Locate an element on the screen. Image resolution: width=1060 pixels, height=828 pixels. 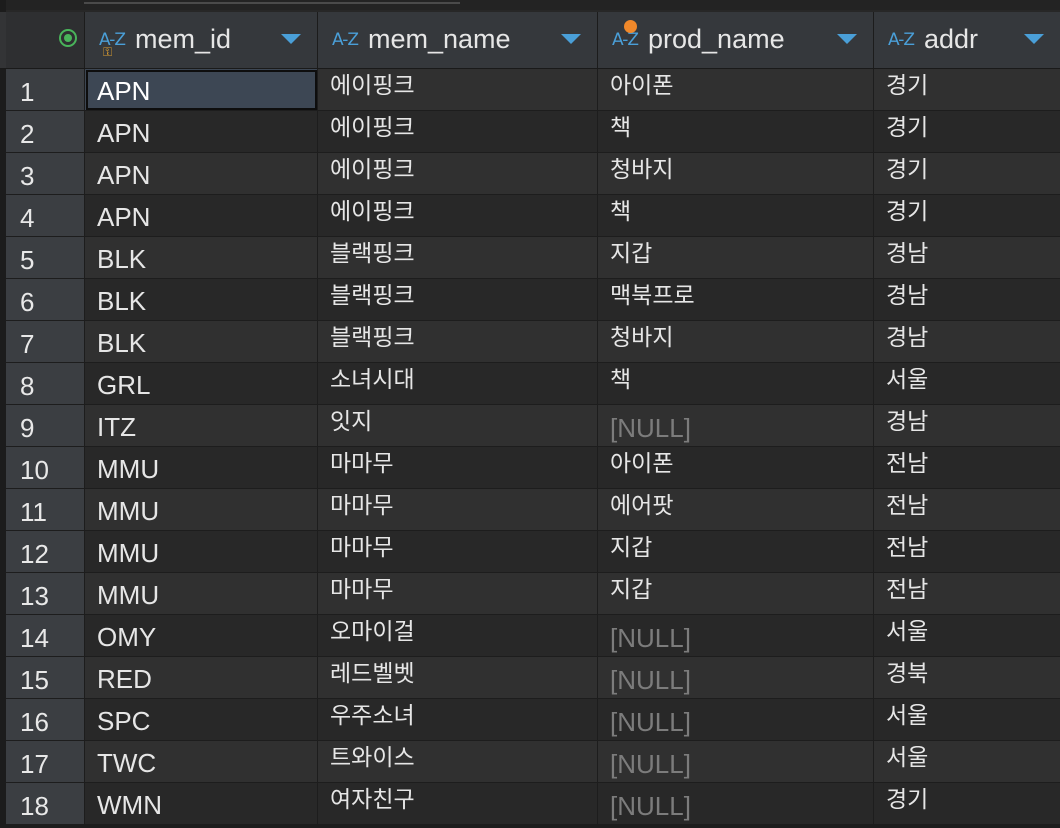
row-number: 18 is located at coordinates (45, 804).